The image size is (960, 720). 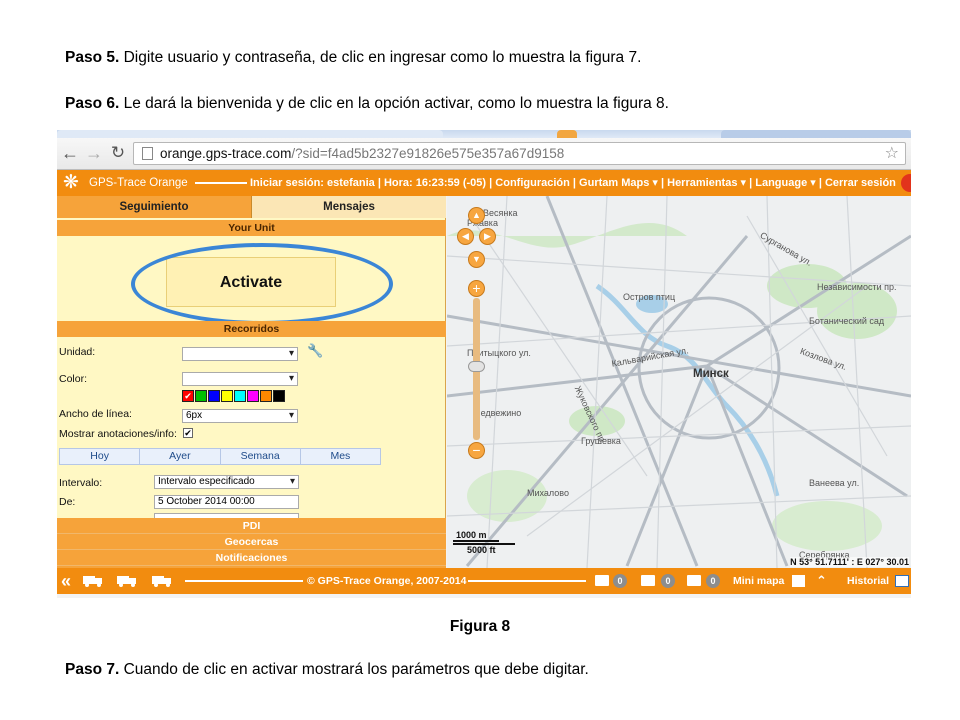 What do you see at coordinates (476, 288) in the screenshot?
I see `zoom-in-icon: +` at bounding box center [476, 288].